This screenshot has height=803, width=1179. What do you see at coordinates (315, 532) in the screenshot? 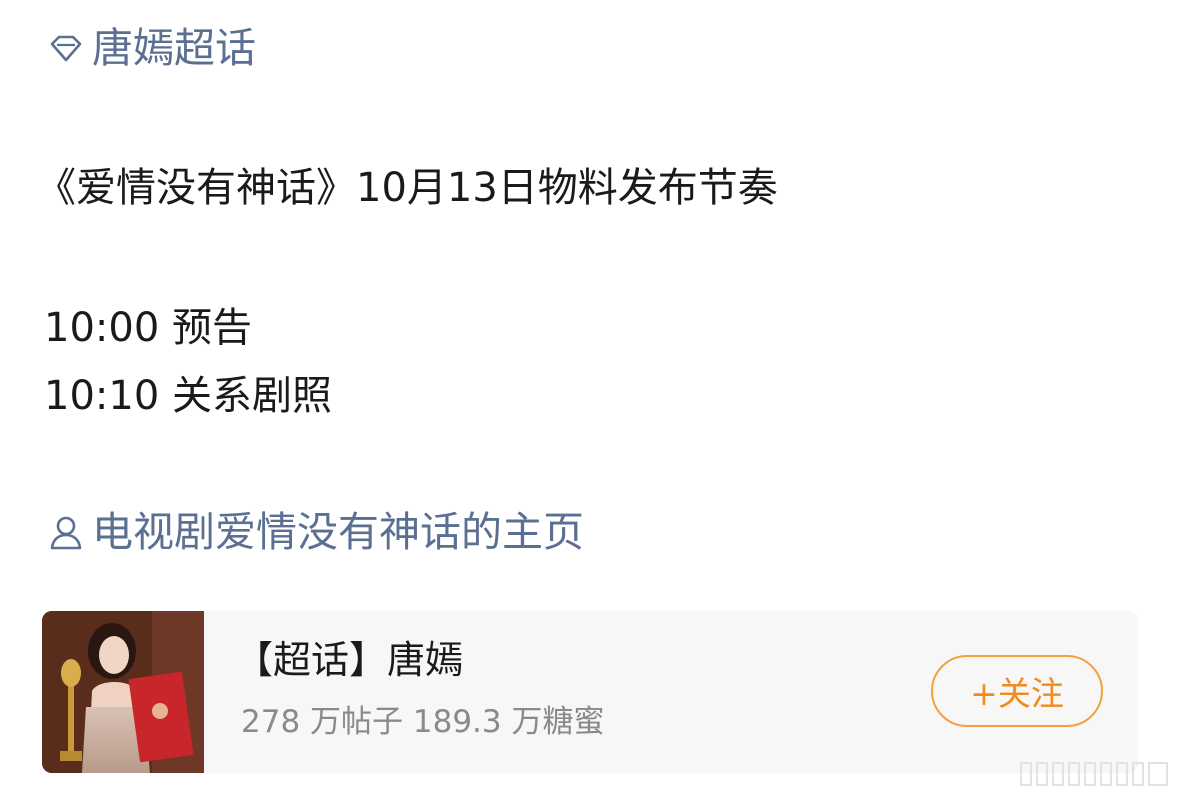
I see `homepage-link: 电视剧爱情没有神话的主页` at bounding box center [315, 532].